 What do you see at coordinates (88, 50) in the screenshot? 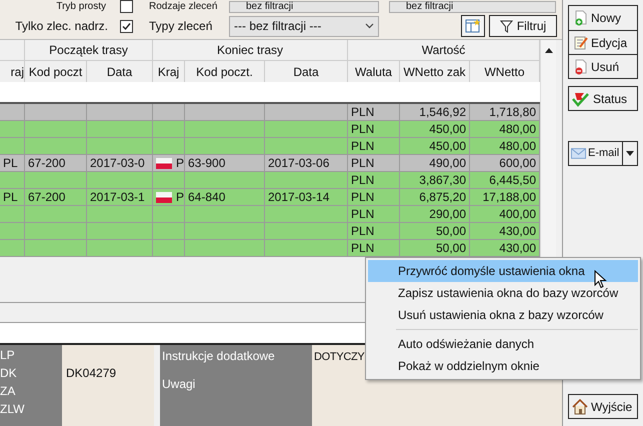
I see `column-group-header: Początek trasy` at bounding box center [88, 50].